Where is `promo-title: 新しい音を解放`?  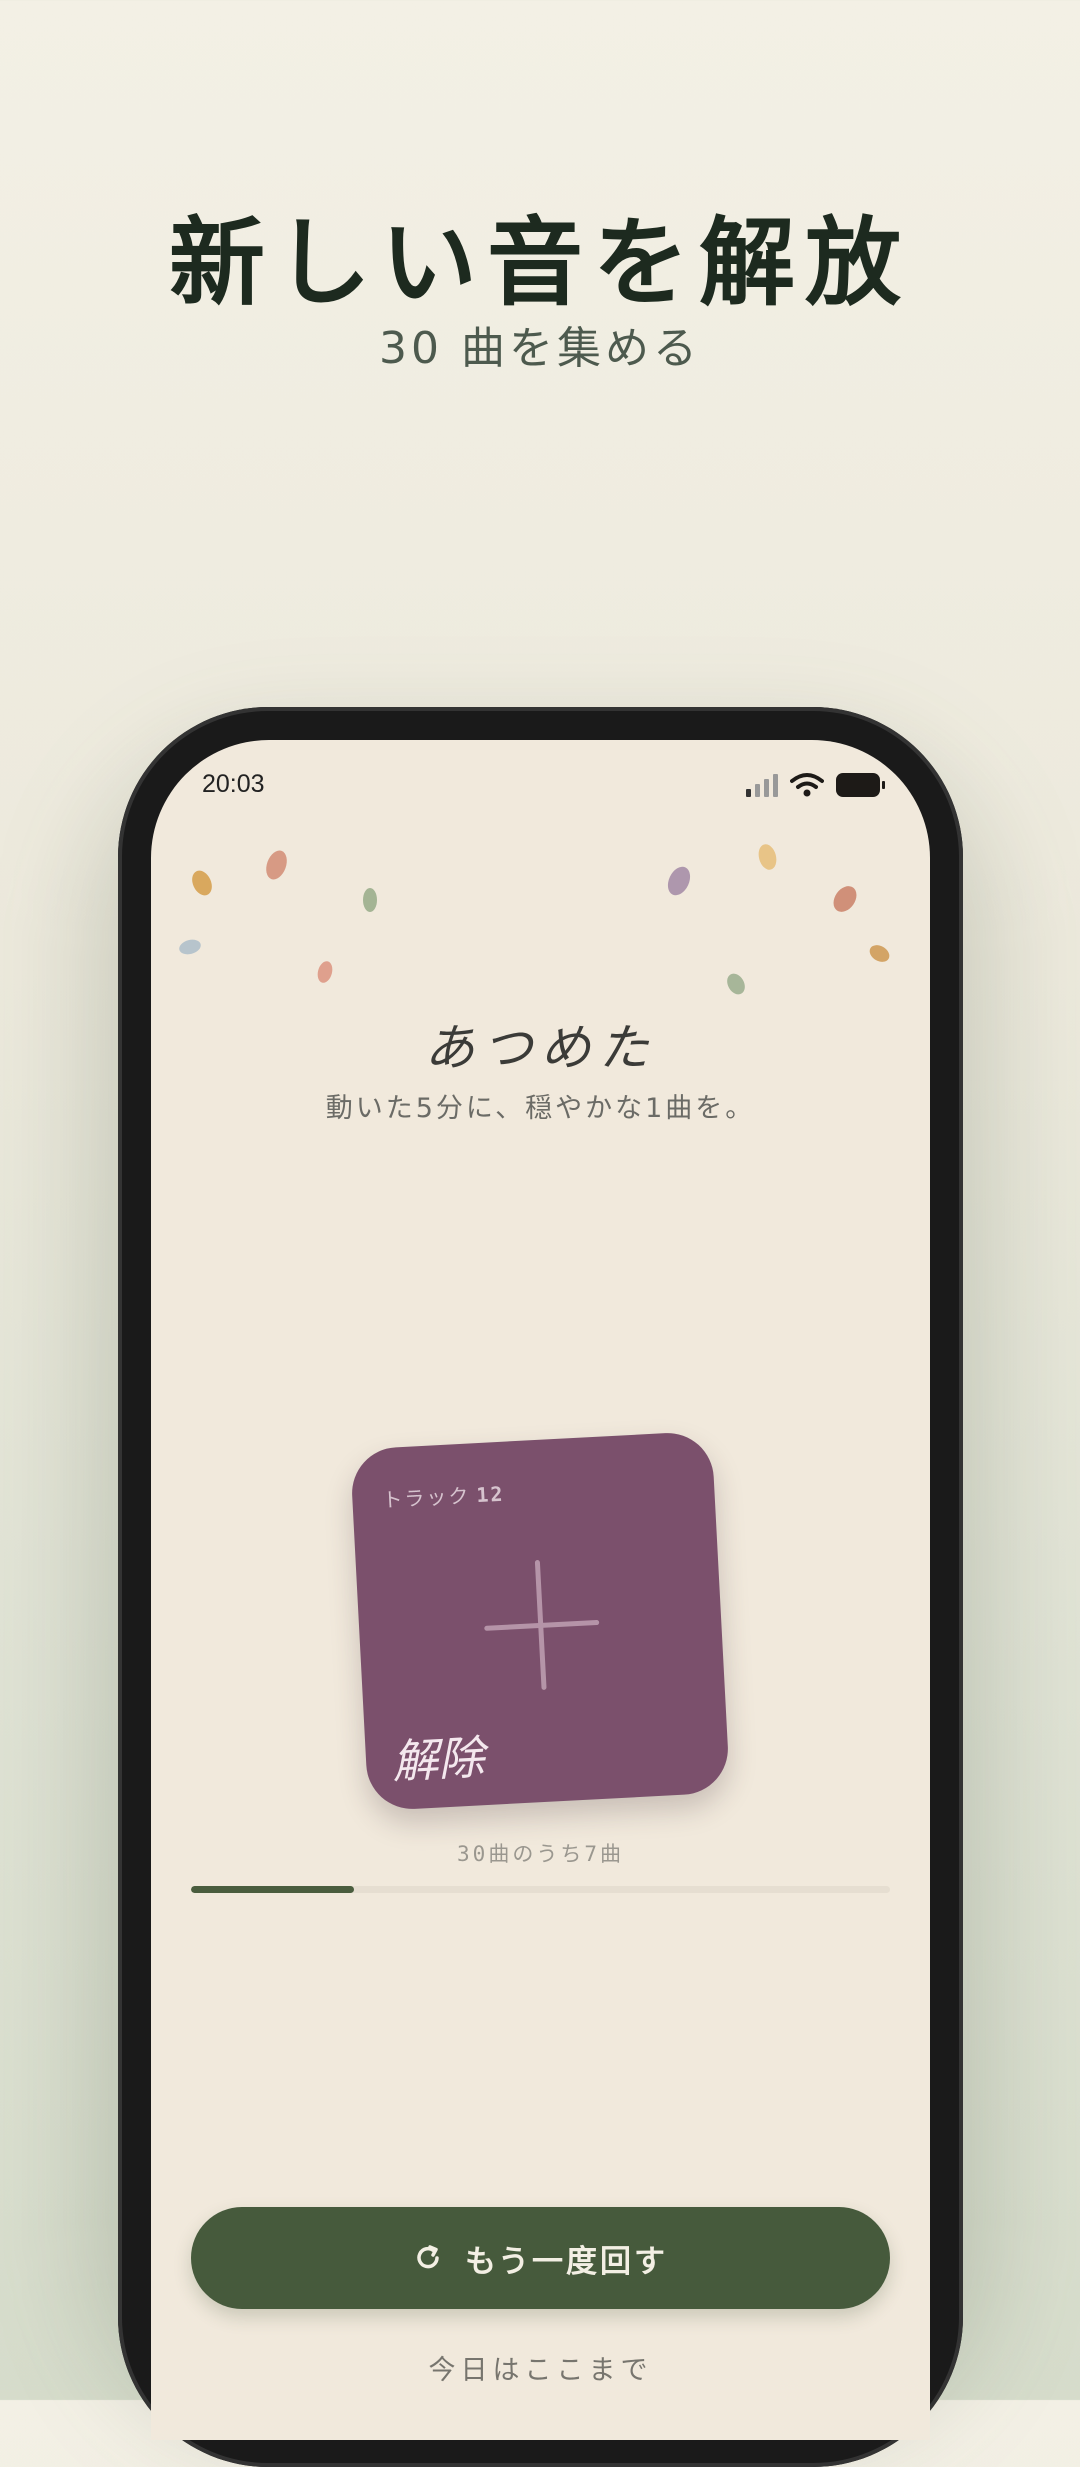
promo-title: 新しい音を解放 is located at coordinates (540, 263).